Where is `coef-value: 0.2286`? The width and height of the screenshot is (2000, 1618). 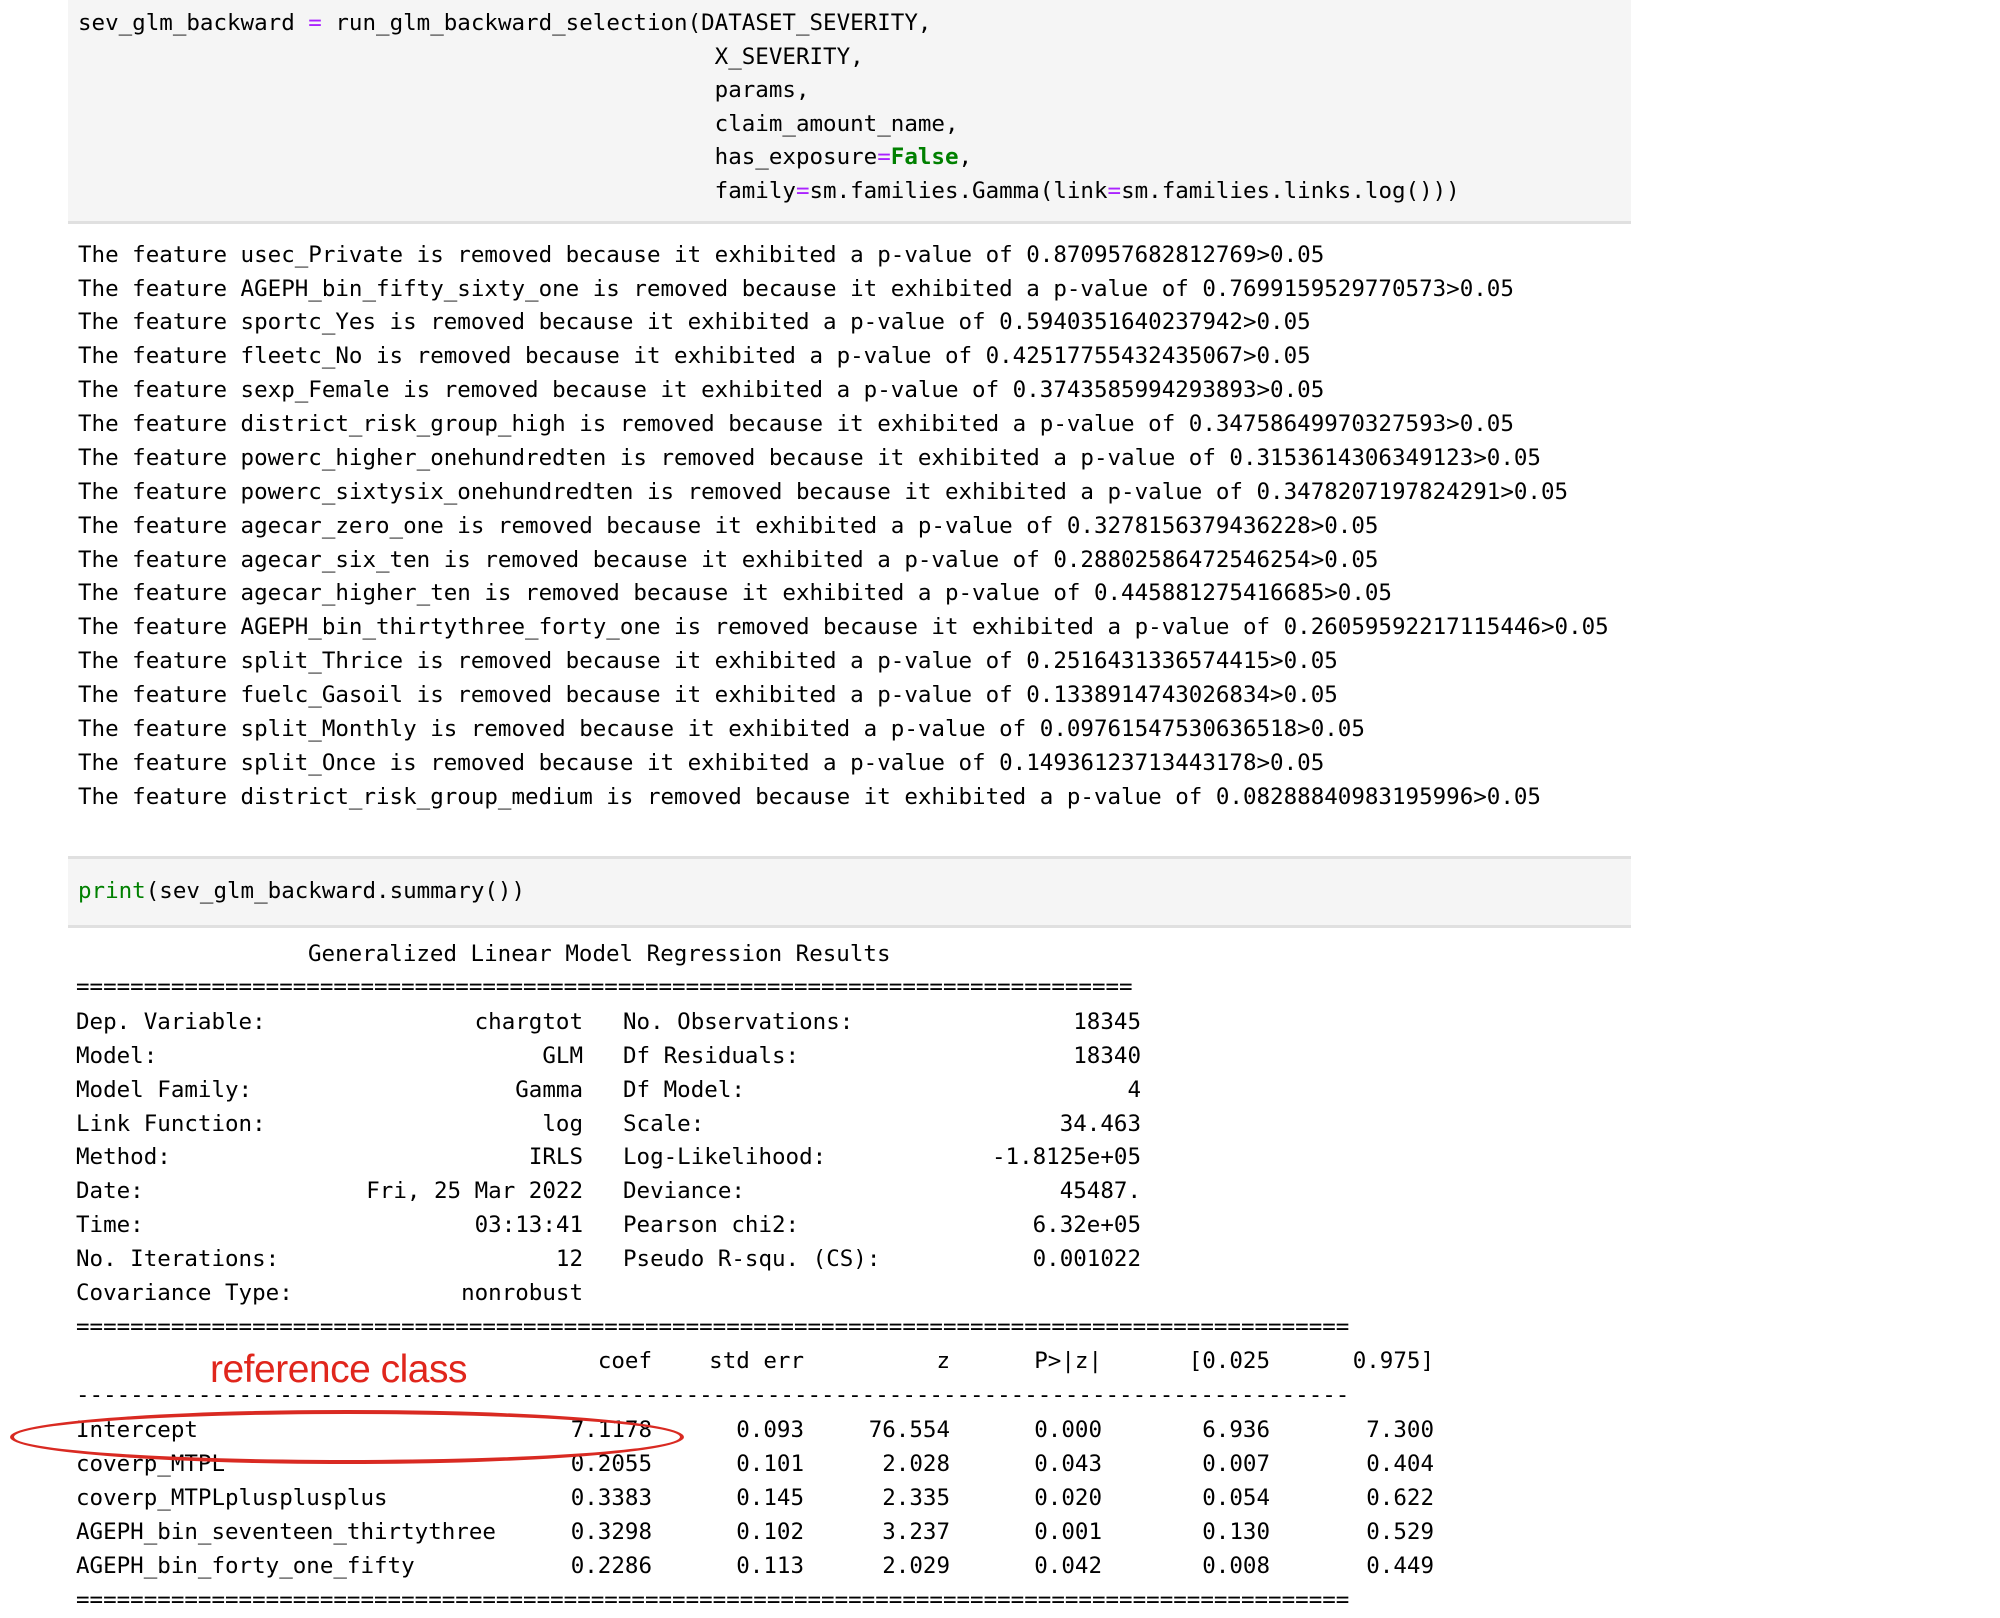
coef-value: 0.2286 is located at coordinates (611, 1566).